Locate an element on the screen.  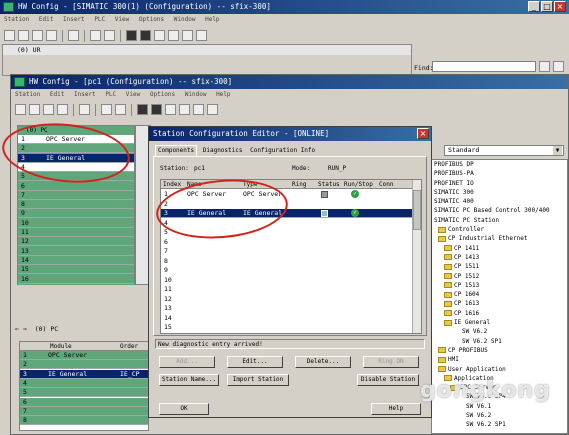
table-scrollbar is located at coordinates (416, 256).